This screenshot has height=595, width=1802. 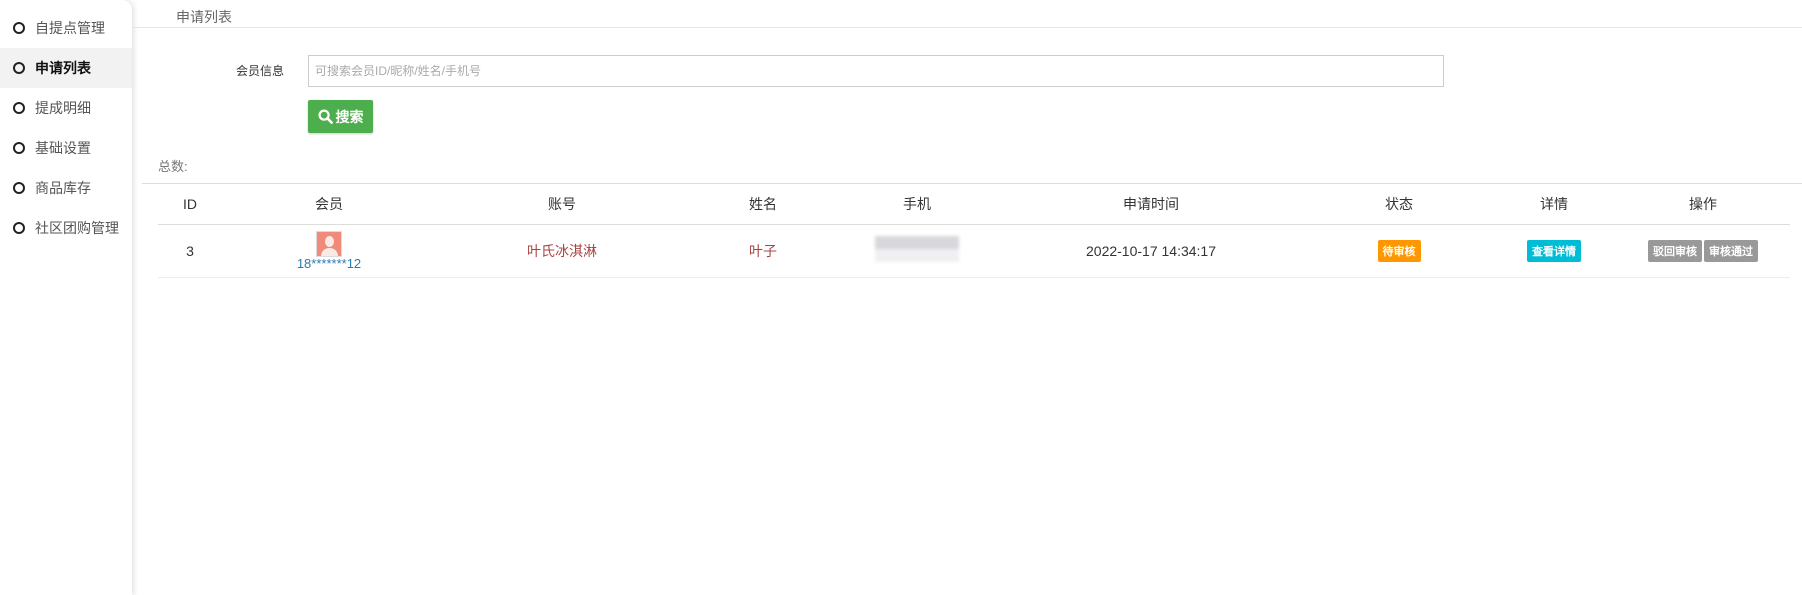 I want to click on column-header: 会员, so click(x=329, y=204).